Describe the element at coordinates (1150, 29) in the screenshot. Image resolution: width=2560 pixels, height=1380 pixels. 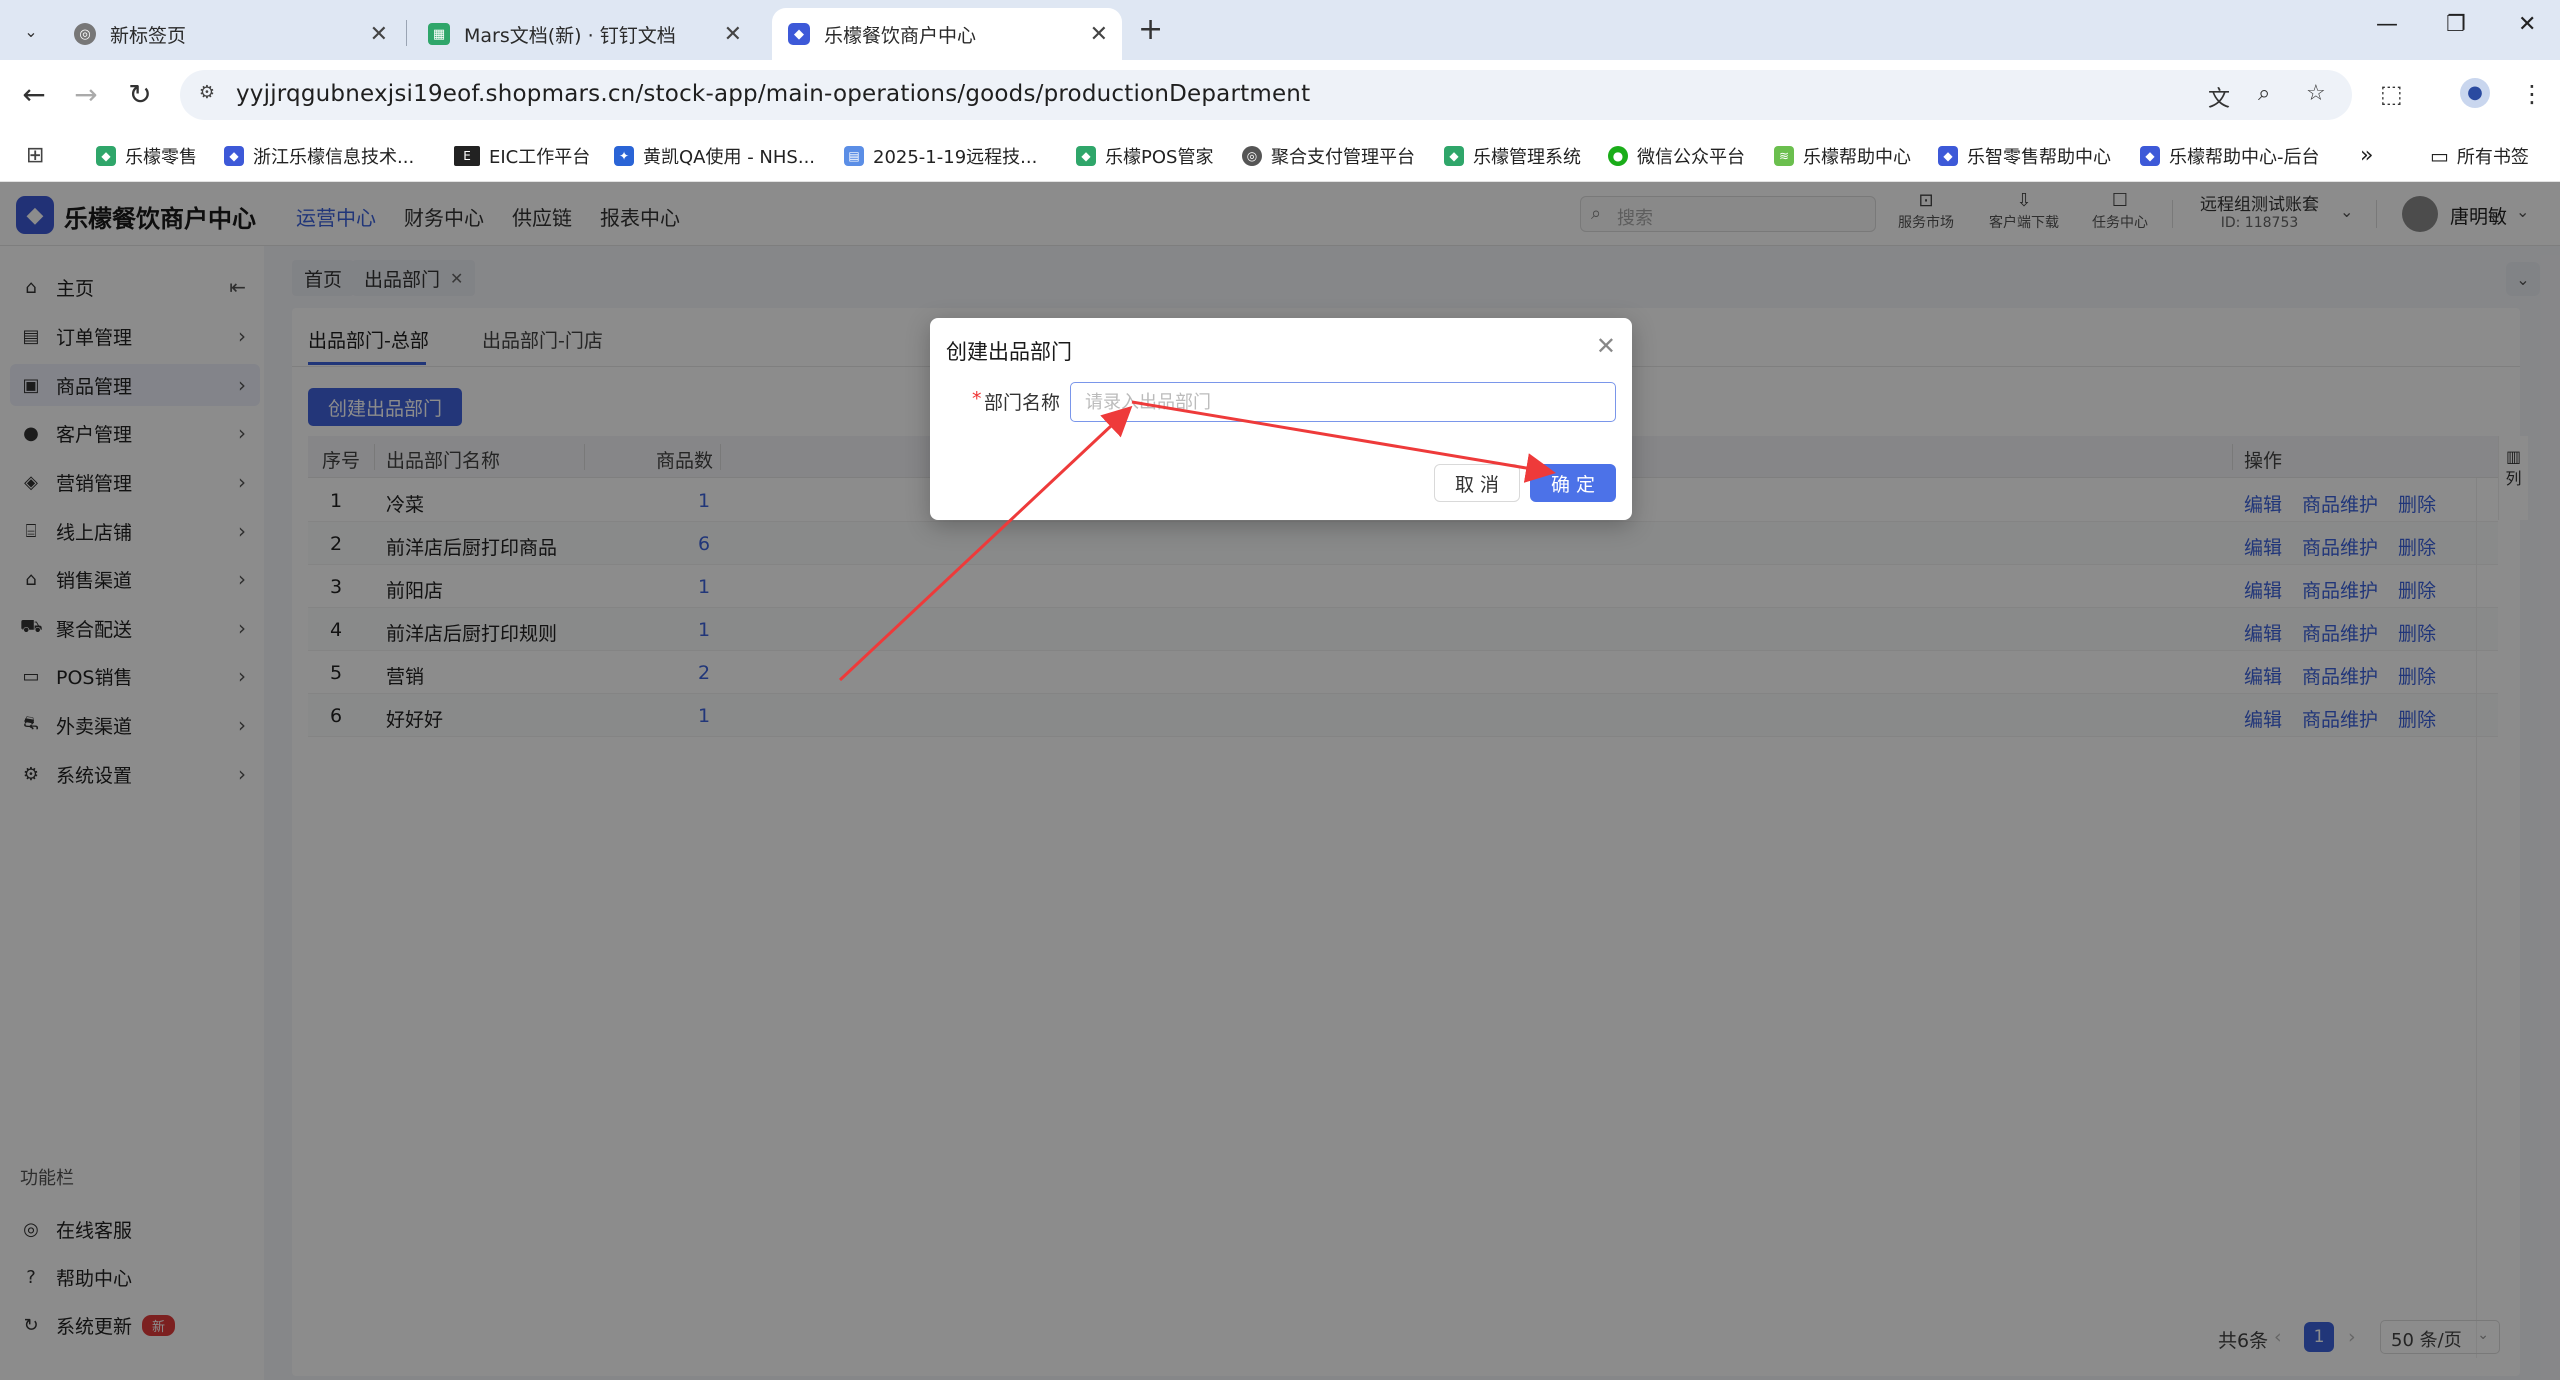
I see `new-tab-plus-icon: +` at that location.